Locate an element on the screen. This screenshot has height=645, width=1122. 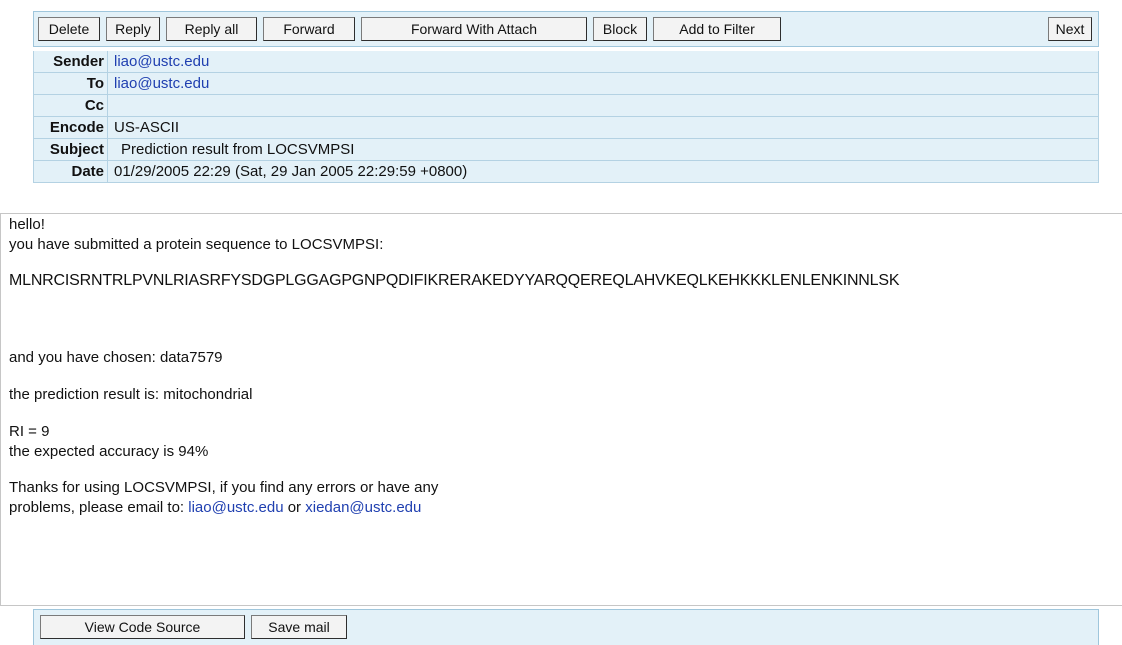
subject-label: Subject is located at coordinates (71, 149).